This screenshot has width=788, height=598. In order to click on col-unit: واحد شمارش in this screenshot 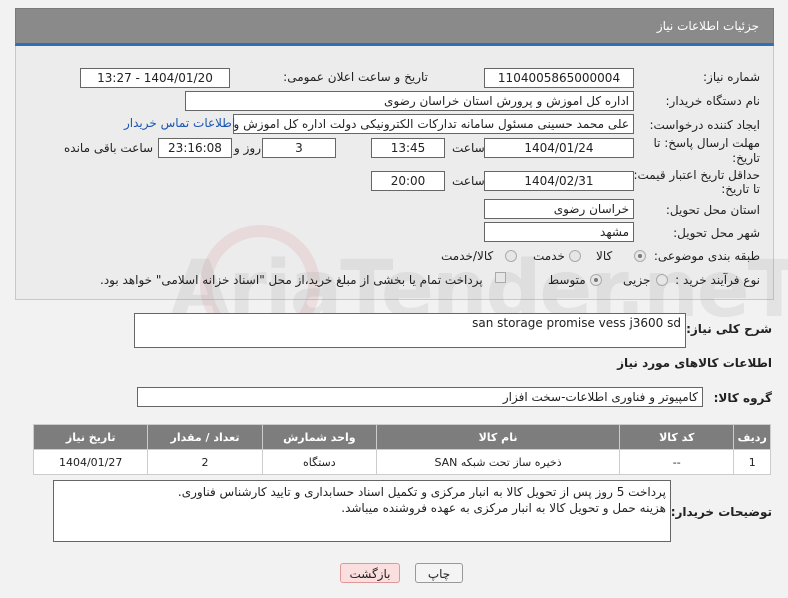, I will do `click(319, 437)`.